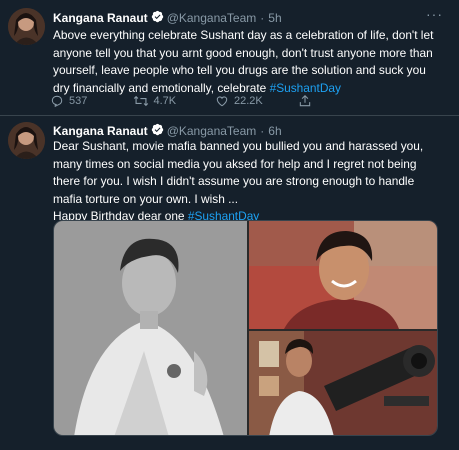  What do you see at coordinates (91, 101) in the screenshot?
I see `reply-button: 537` at bounding box center [91, 101].